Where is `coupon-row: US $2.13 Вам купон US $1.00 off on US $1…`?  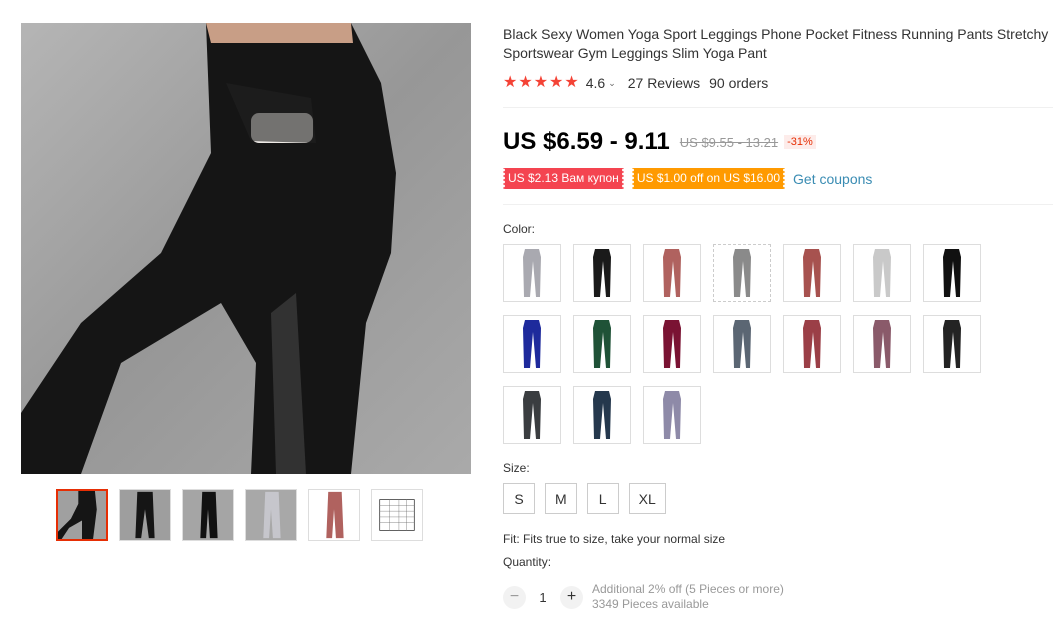
coupon-row: US $2.13 Вам купон US $1.00 off on US $1… is located at coordinates (687, 178).